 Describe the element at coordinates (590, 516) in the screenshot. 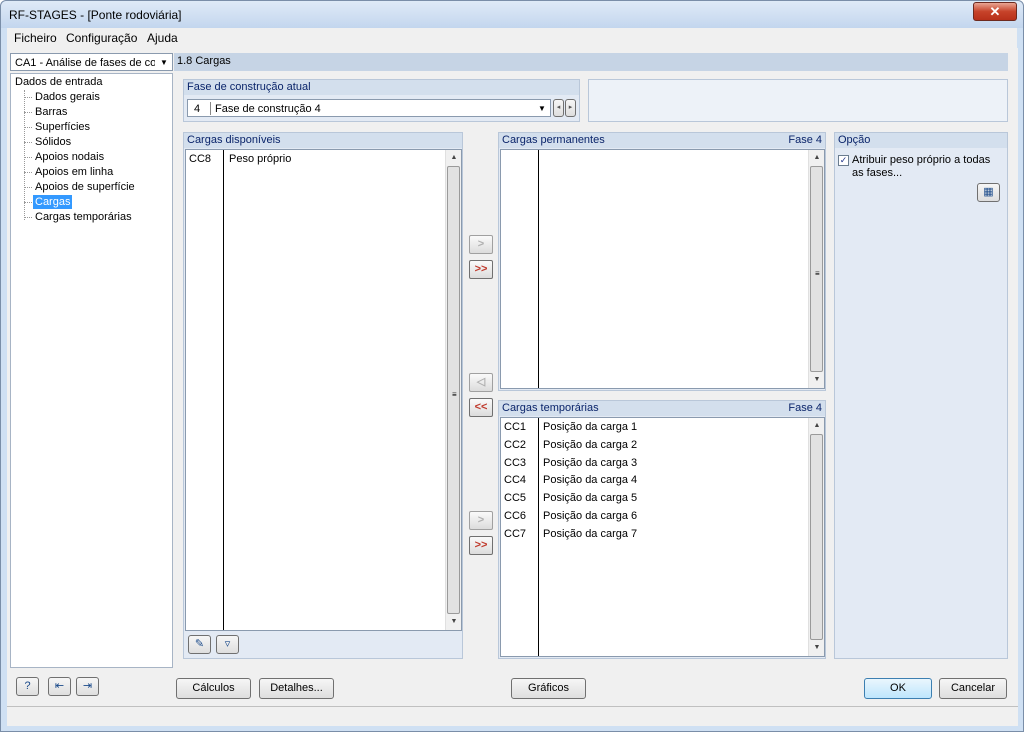

I see `table-row-name: Posição da carga 6` at that location.